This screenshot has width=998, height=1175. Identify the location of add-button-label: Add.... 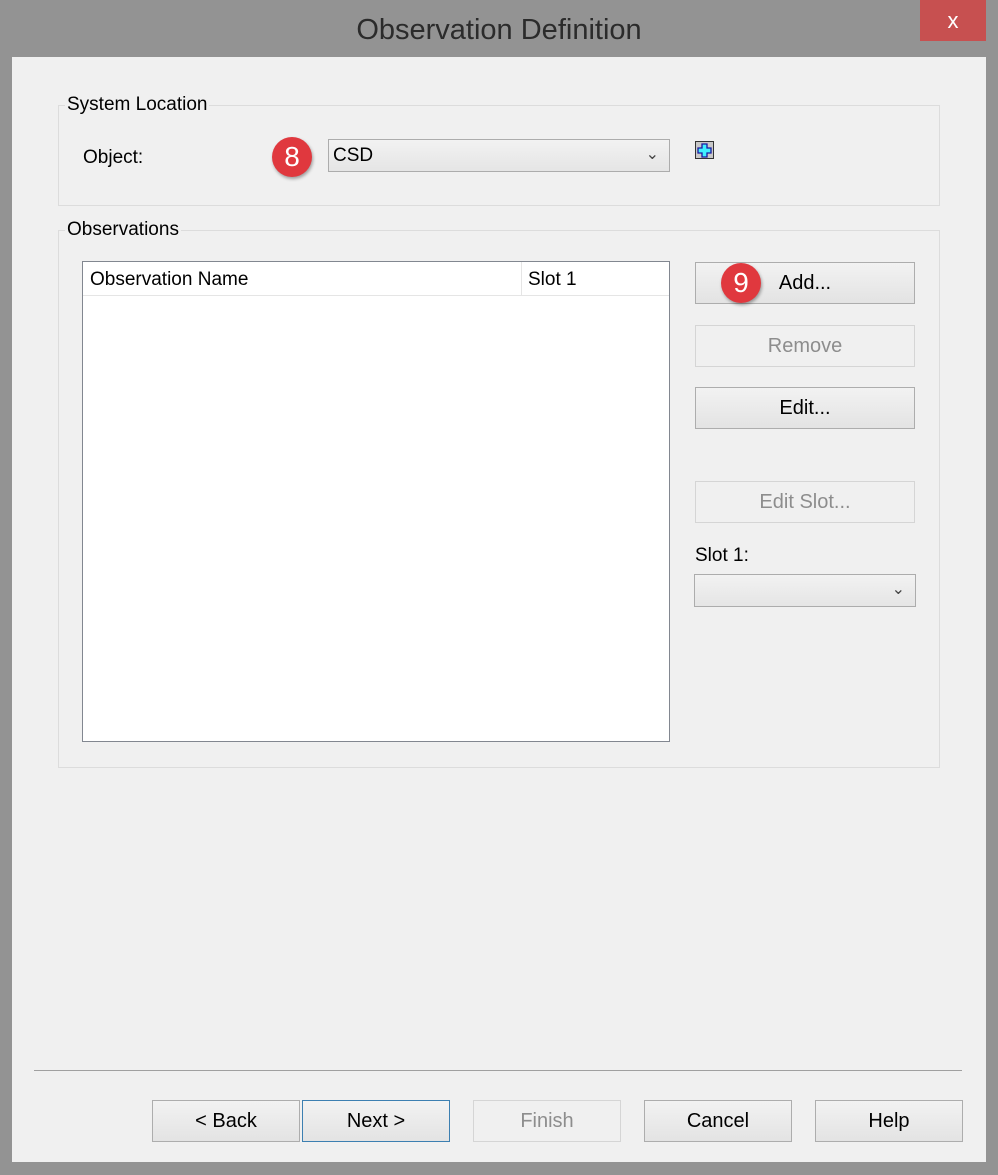
(805, 283).